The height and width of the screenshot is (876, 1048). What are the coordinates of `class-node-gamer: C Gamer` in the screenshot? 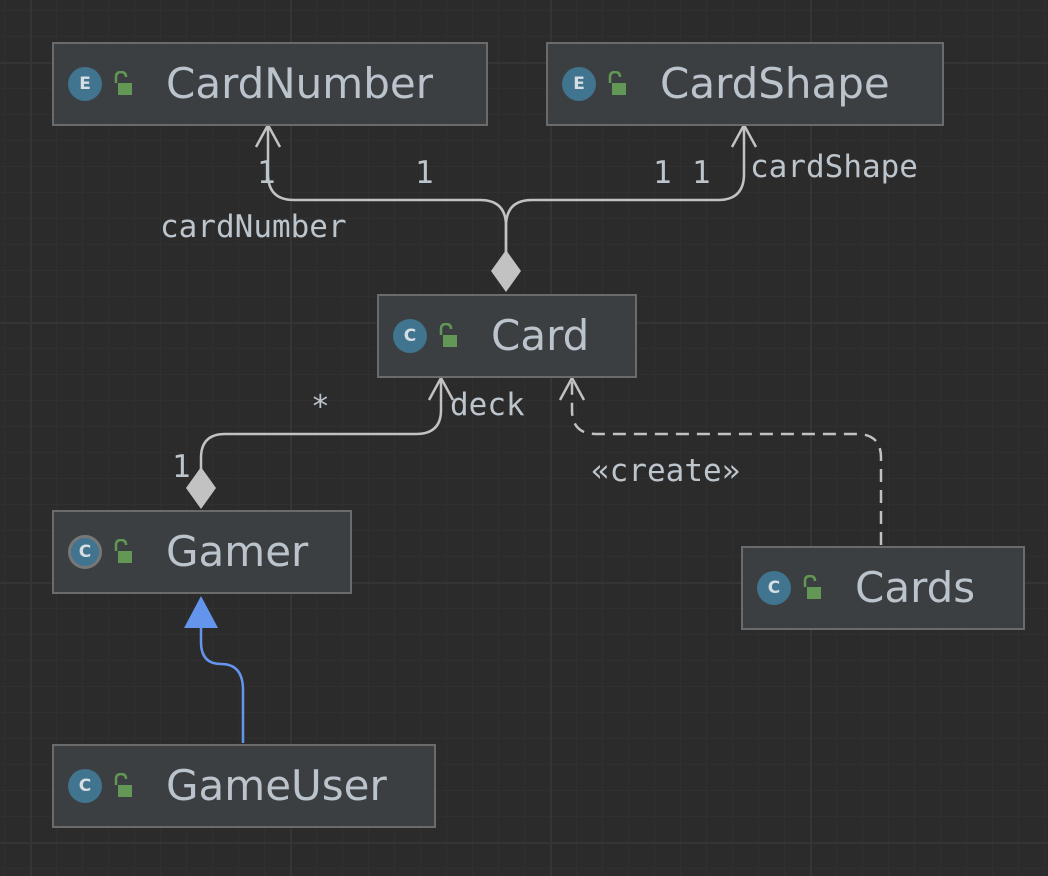 It's located at (202, 552).